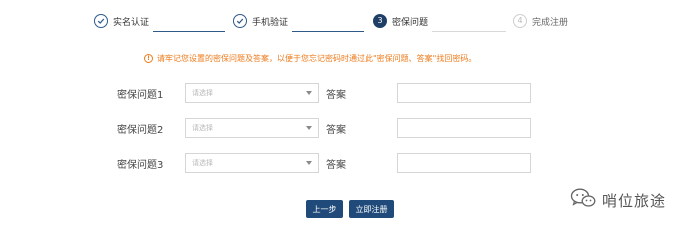  Describe the element at coordinates (140, 95) in the screenshot. I see `question-label: 密保问题1` at that location.